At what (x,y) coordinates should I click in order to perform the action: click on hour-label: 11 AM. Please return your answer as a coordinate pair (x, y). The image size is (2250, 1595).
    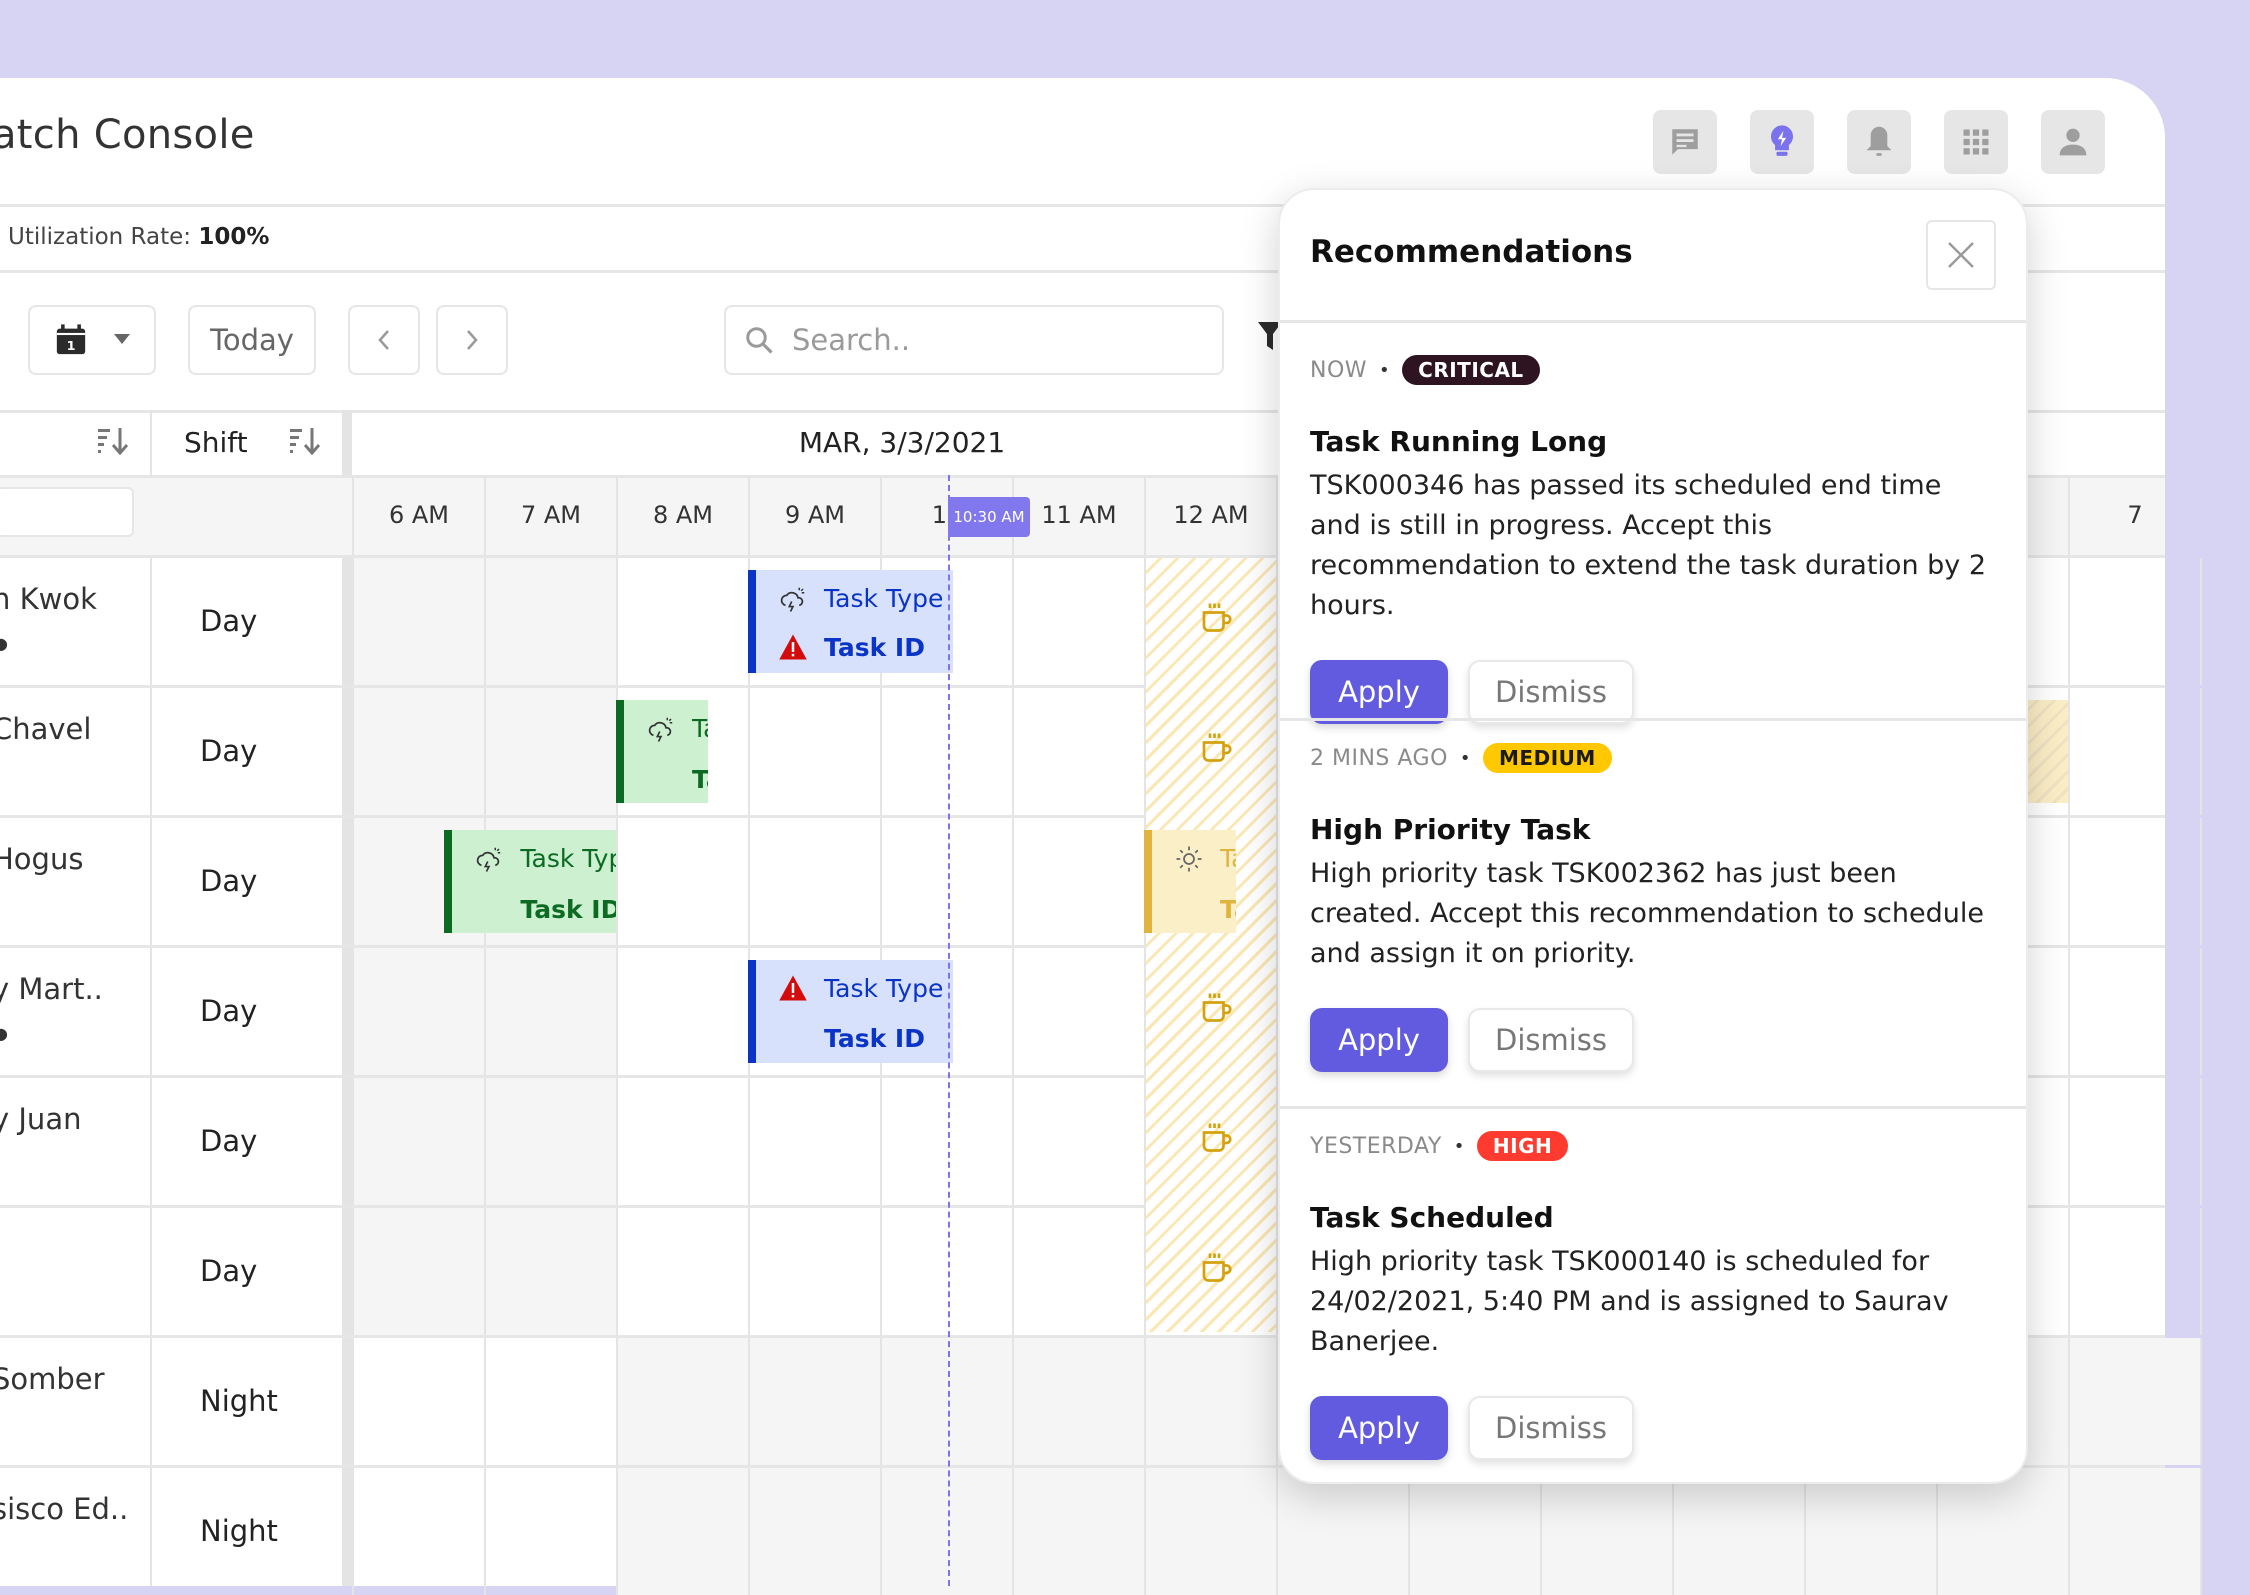
    Looking at the image, I should click on (1078, 515).